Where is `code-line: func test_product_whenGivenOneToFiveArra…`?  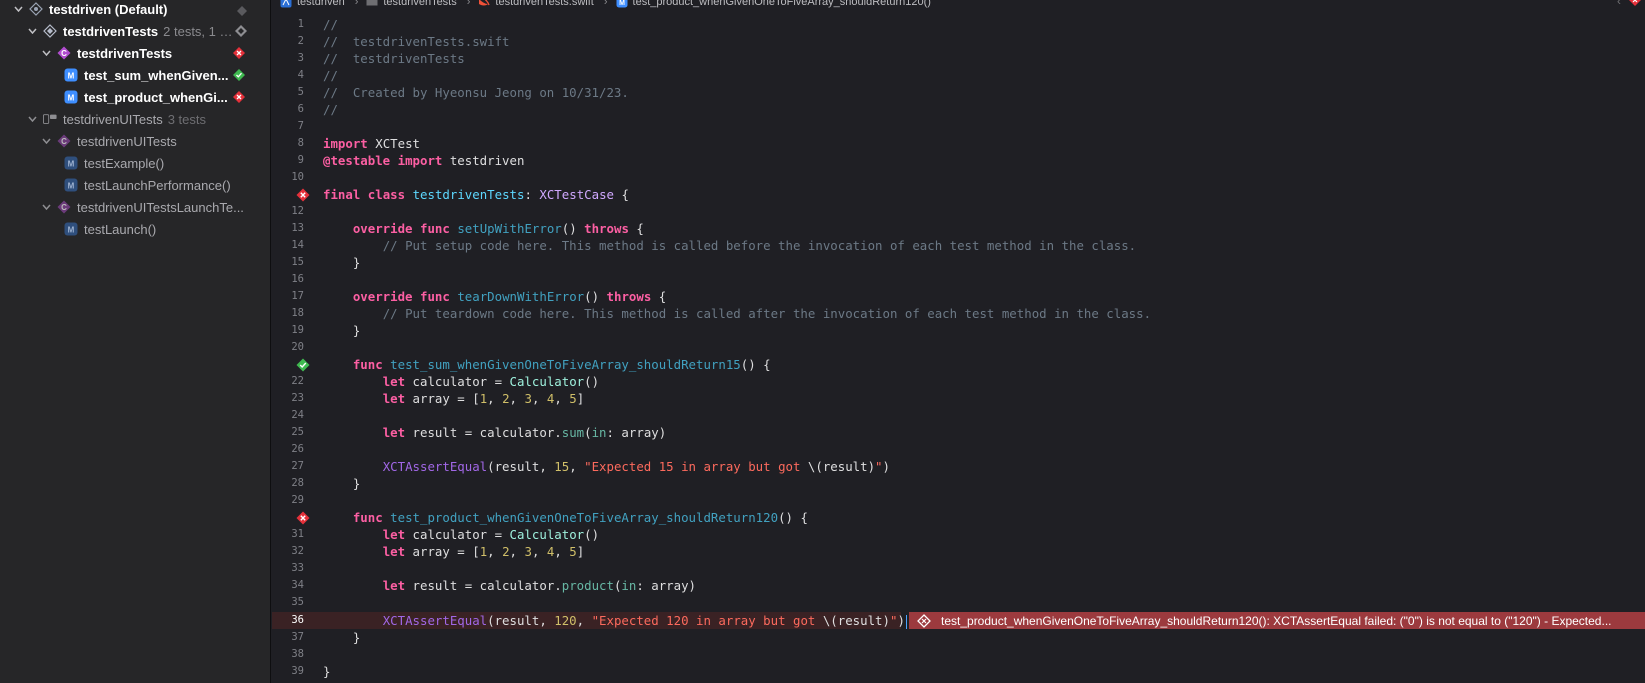 code-line: func test_product_whenGivenOneToFiveArra… is located at coordinates (580, 517).